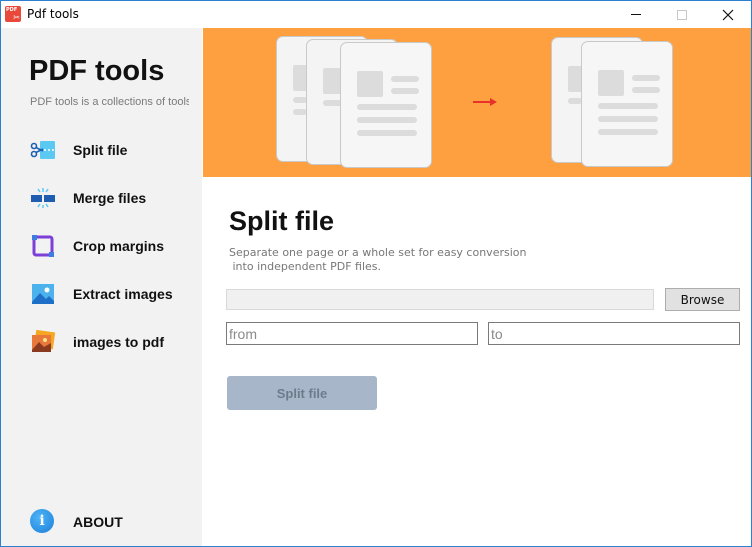  Describe the element at coordinates (614, 333) in the screenshot. I see `to-page-input` at that location.